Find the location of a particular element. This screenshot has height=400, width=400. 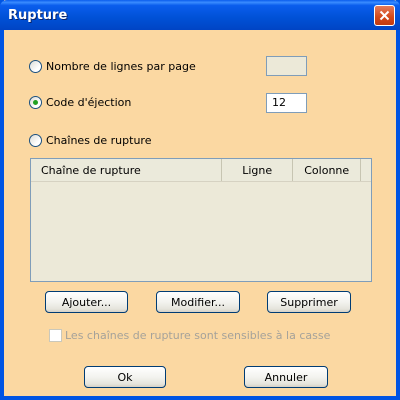

break-strings-option: Chaînes de rupture is located at coordinates (90, 140).